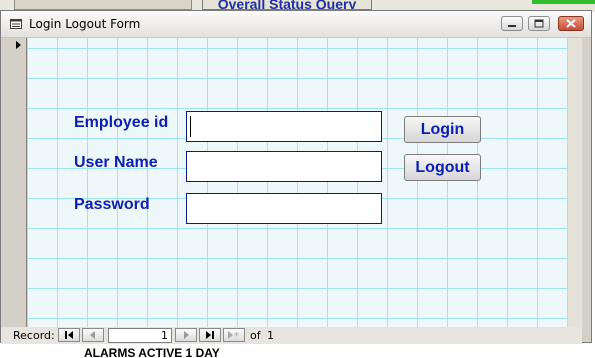  I want to click on current-record-input: 1, so click(140, 335).